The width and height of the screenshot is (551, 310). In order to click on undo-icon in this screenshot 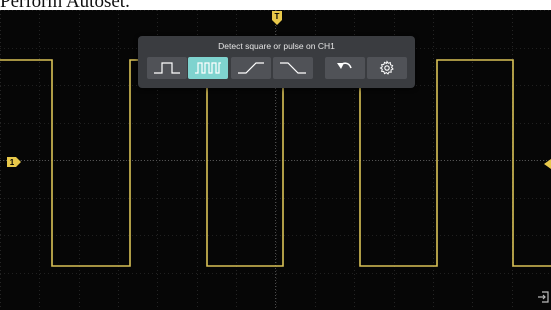, I will do `click(344, 65)`.